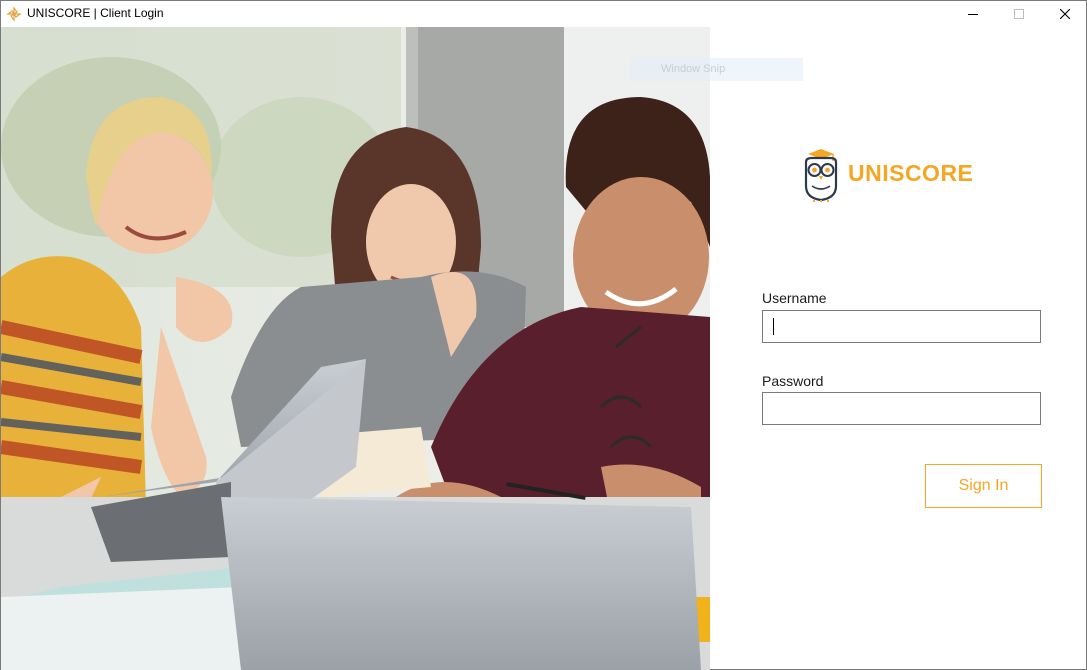 This screenshot has width=1087, height=670. What do you see at coordinates (14, 14) in the screenshot?
I see `app-icon` at bounding box center [14, 14].